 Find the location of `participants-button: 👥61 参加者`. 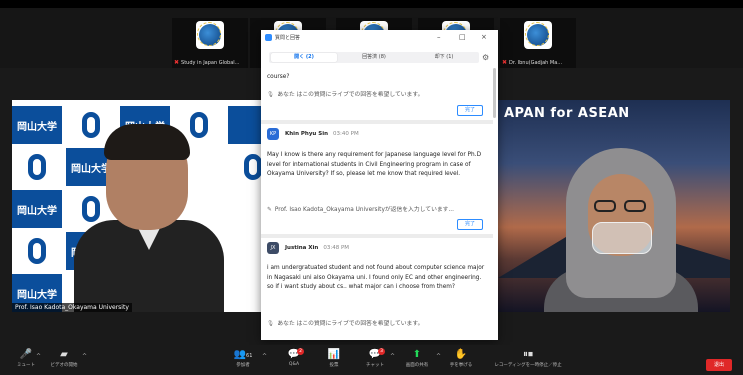

participants-button: 👥61 参加者 is located at coordinates (243, 361).